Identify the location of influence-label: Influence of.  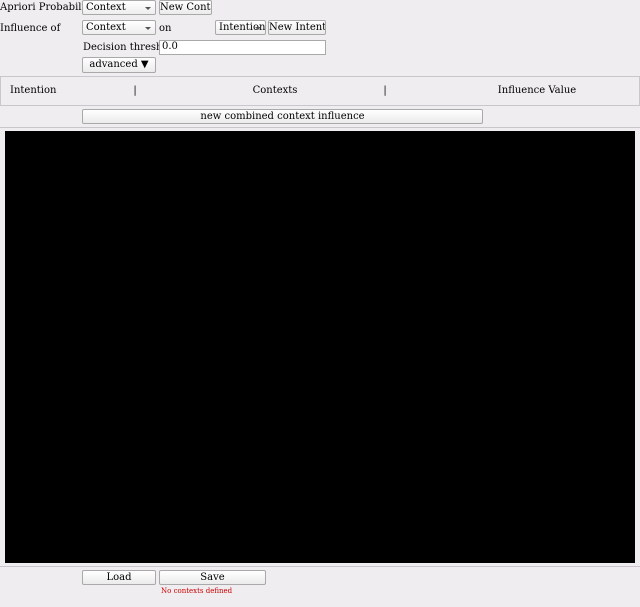
(30, 28).